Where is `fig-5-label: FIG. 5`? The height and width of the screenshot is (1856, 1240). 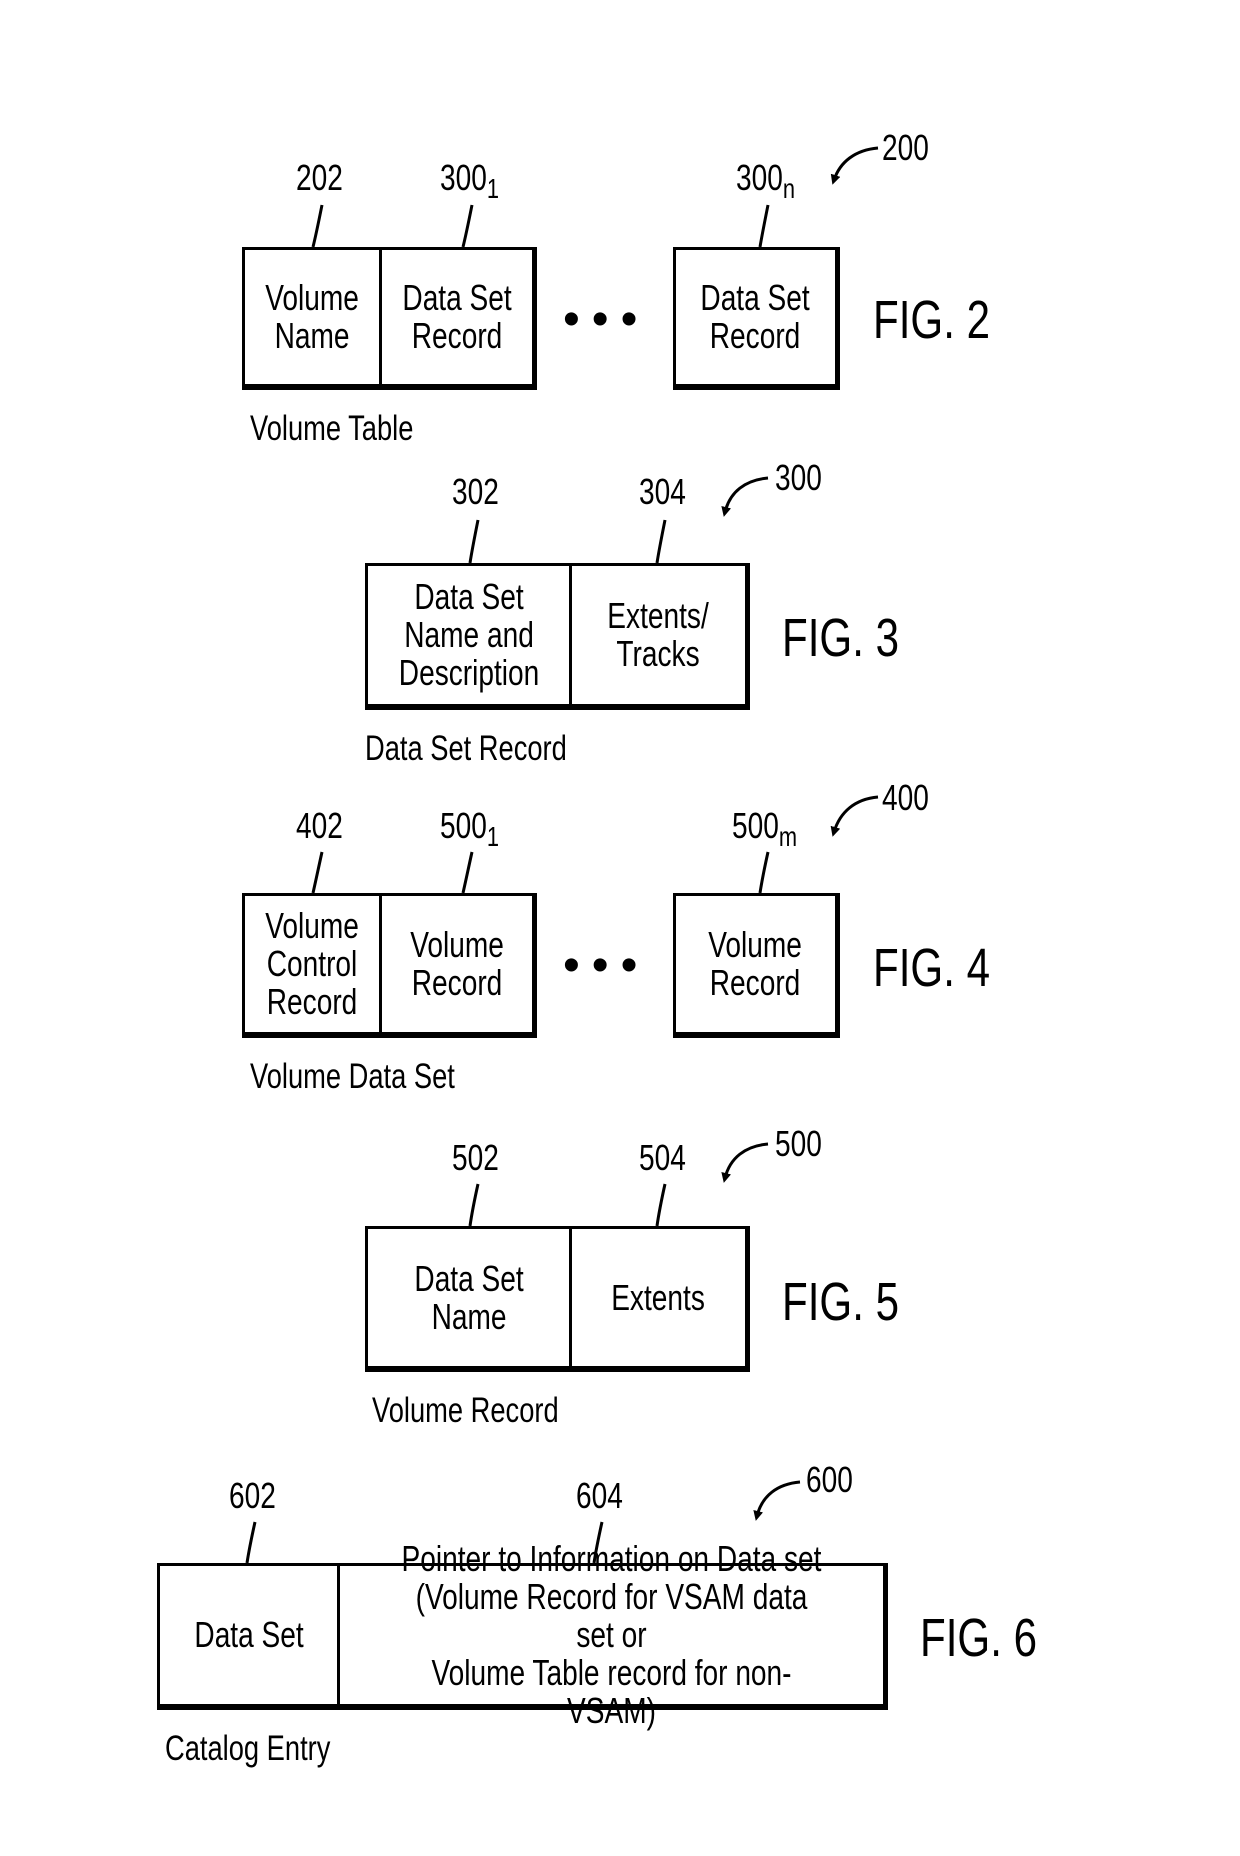
fig-5-label: FIG. 5 is located at coordinates (841, 1302).